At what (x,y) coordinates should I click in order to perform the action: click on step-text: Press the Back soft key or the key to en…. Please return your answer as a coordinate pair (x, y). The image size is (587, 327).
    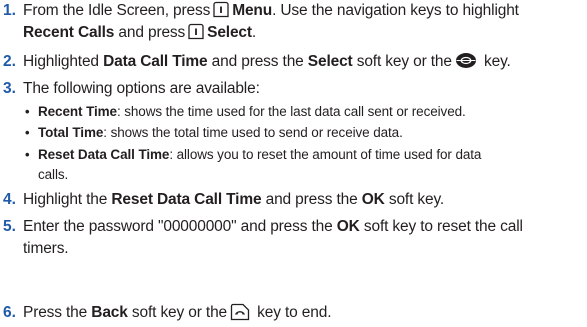
    Looking at the image, I should click on (177, 312).